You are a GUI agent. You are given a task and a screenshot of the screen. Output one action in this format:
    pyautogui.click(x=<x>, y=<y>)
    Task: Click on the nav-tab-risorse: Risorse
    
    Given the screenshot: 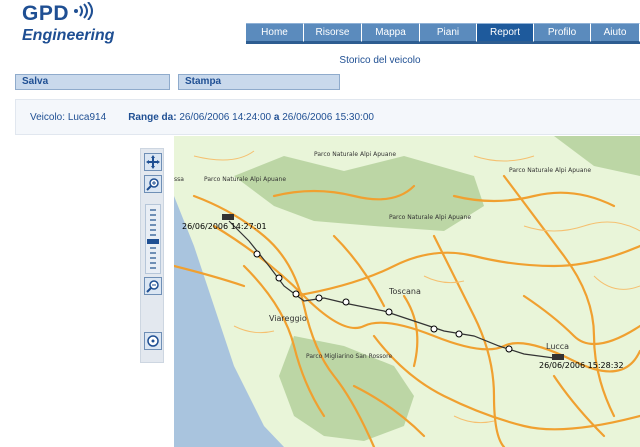 What is the action you would take?
    pyautogui.click(x=333, y=32)
    